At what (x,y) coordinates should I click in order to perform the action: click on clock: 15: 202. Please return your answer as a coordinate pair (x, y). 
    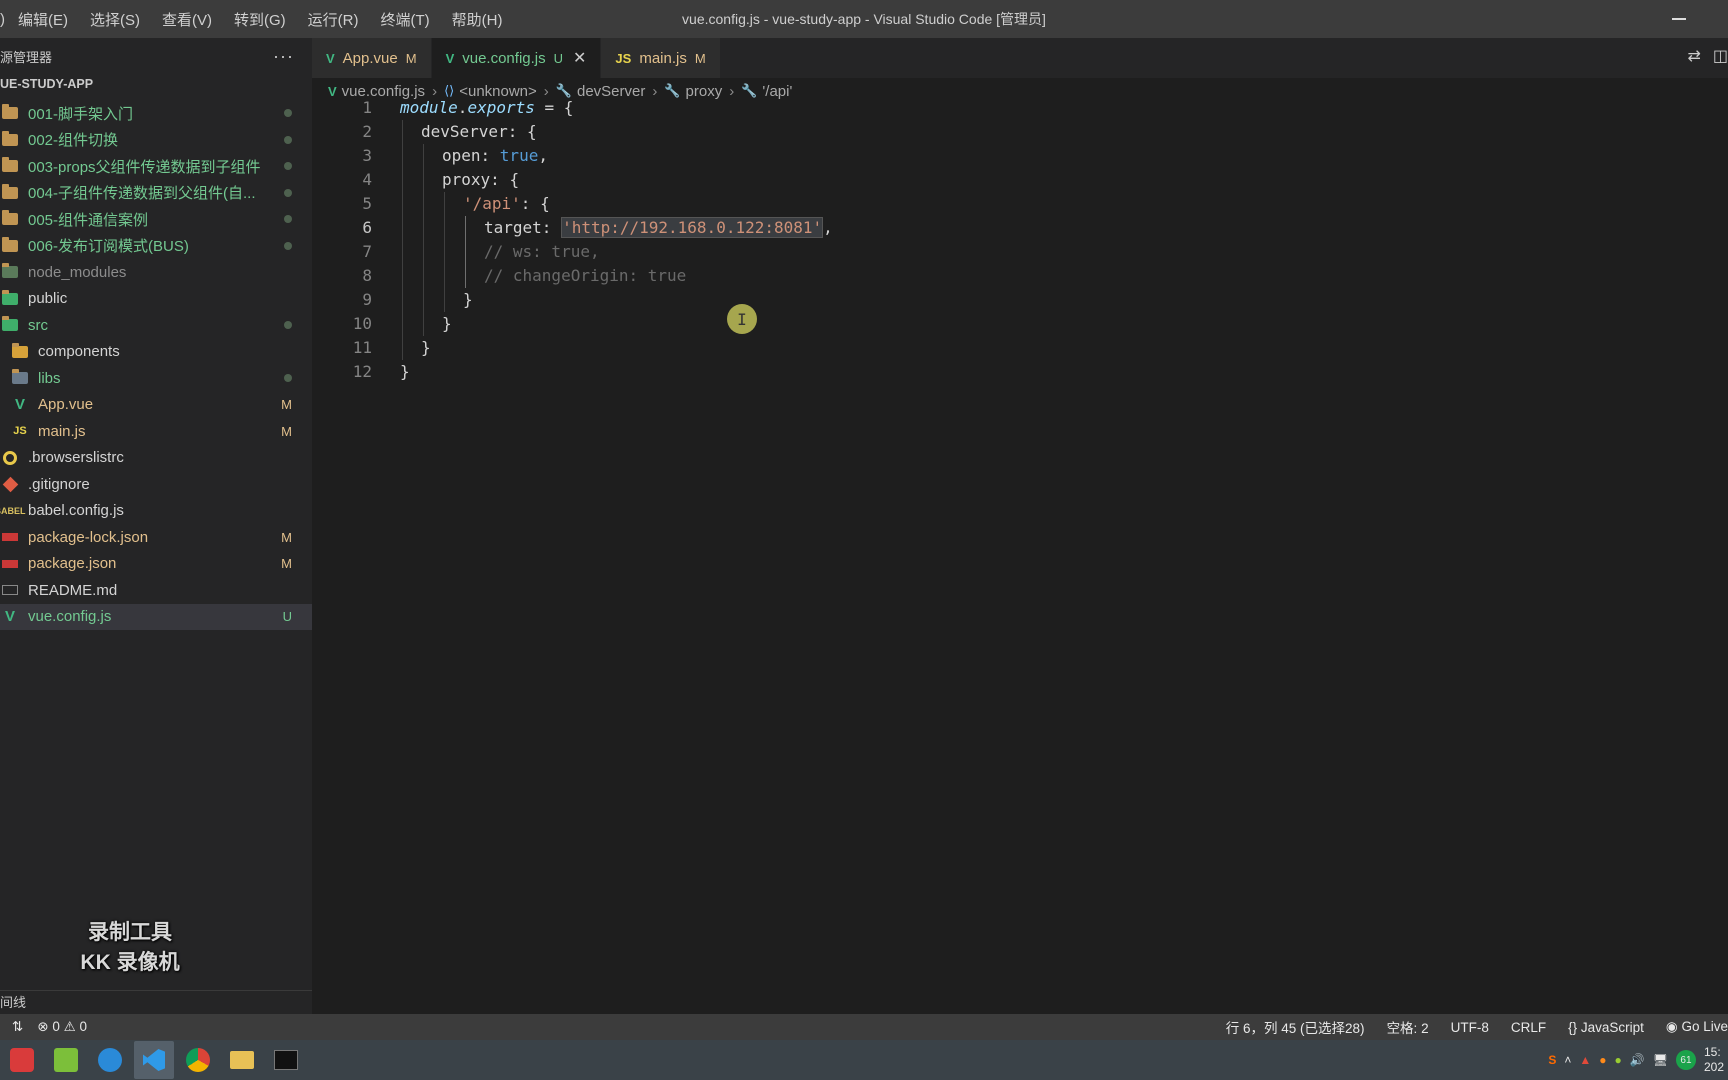
    Looking at the image, I should click on (1714, 1060).